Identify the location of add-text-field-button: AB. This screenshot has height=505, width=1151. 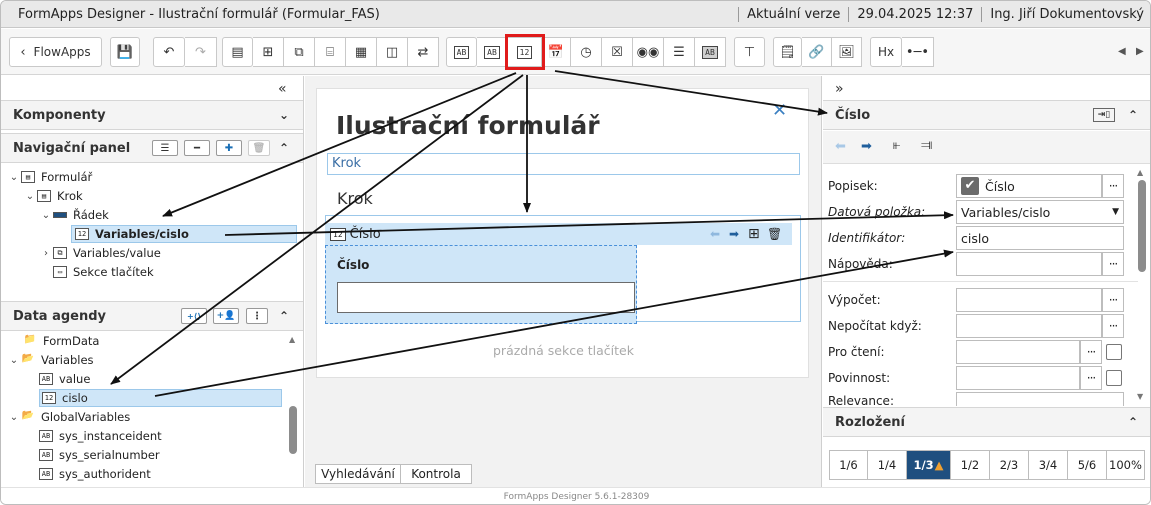
(461, 52).